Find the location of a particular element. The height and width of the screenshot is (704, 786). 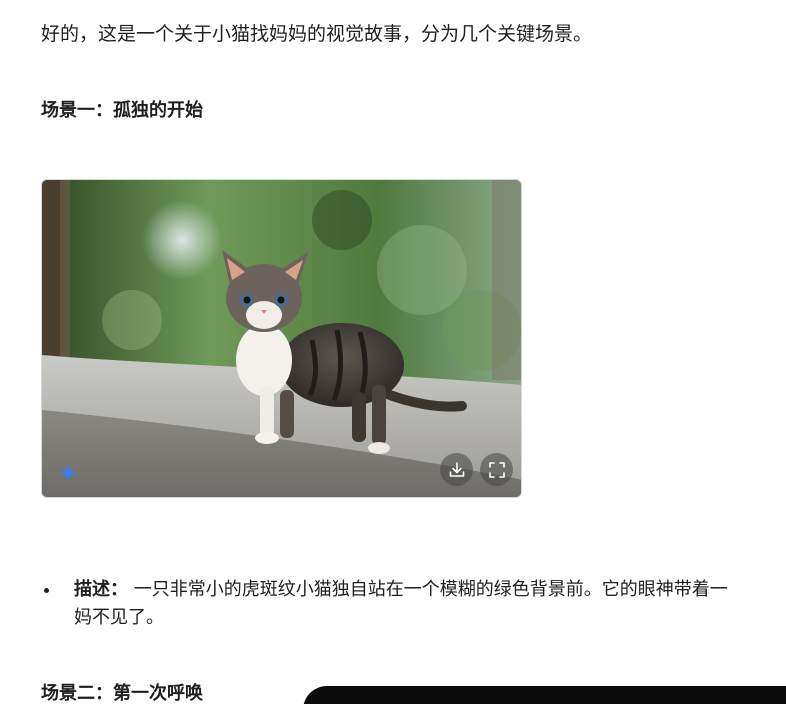

bullet-text: 一只非常小的虎斑纹小猫独自站在一个模糊的绿色背景前。它的眼神带着一 is located at coordinates (428, 589).